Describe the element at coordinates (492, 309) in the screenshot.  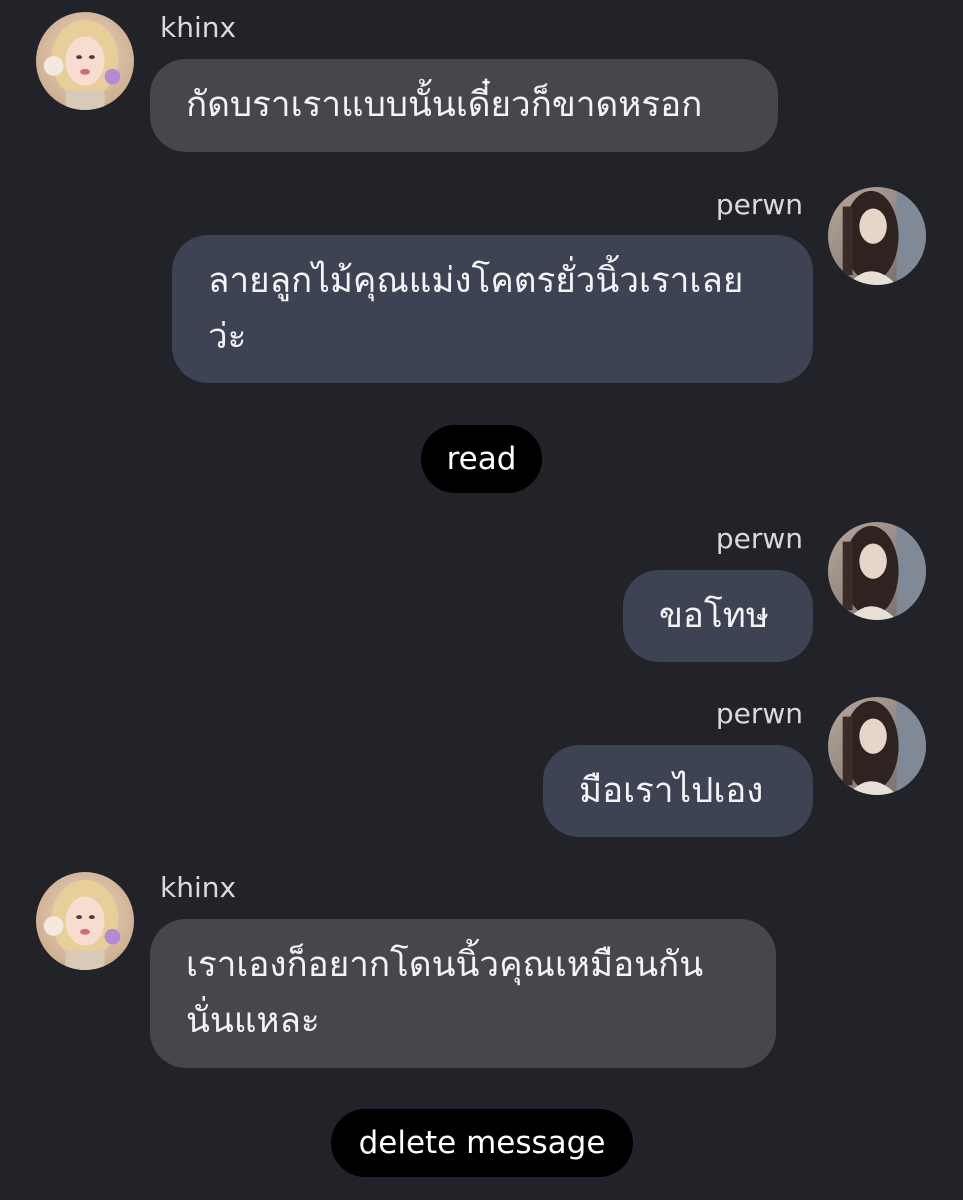
I see `message-bubble: ลายลูกไม้คุณแม่งโคตรยั่วนิ้วเราเลย ว่ะ` at that location.